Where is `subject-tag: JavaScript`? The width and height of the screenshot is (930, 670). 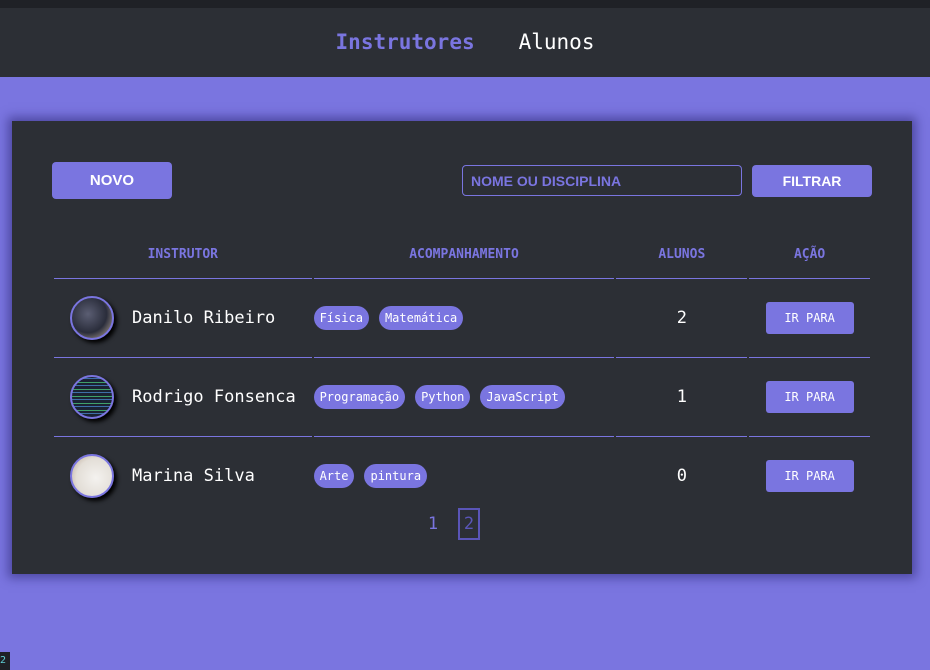 subject-tag: JavaScript is located at coordinates (522, 397).